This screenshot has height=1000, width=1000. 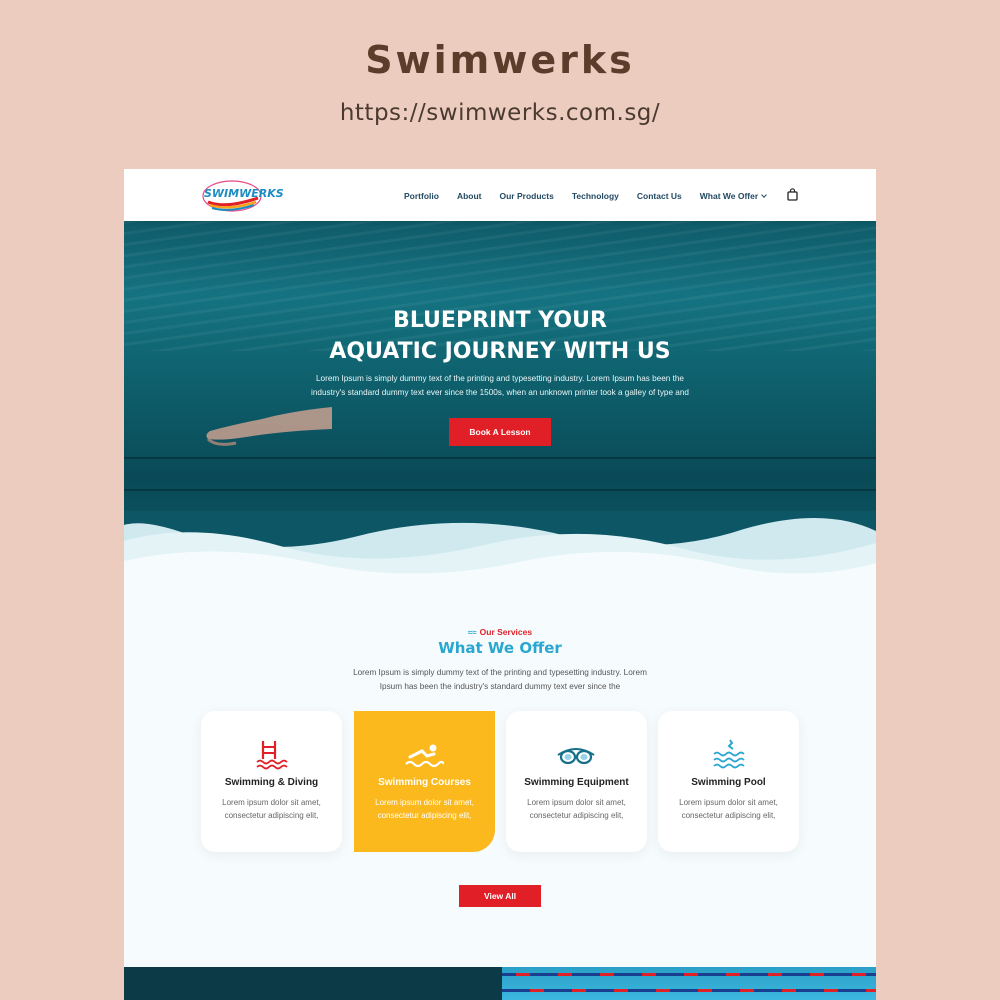 I want to click on card-title: Swimming Courses, so click(x=424, y=782).